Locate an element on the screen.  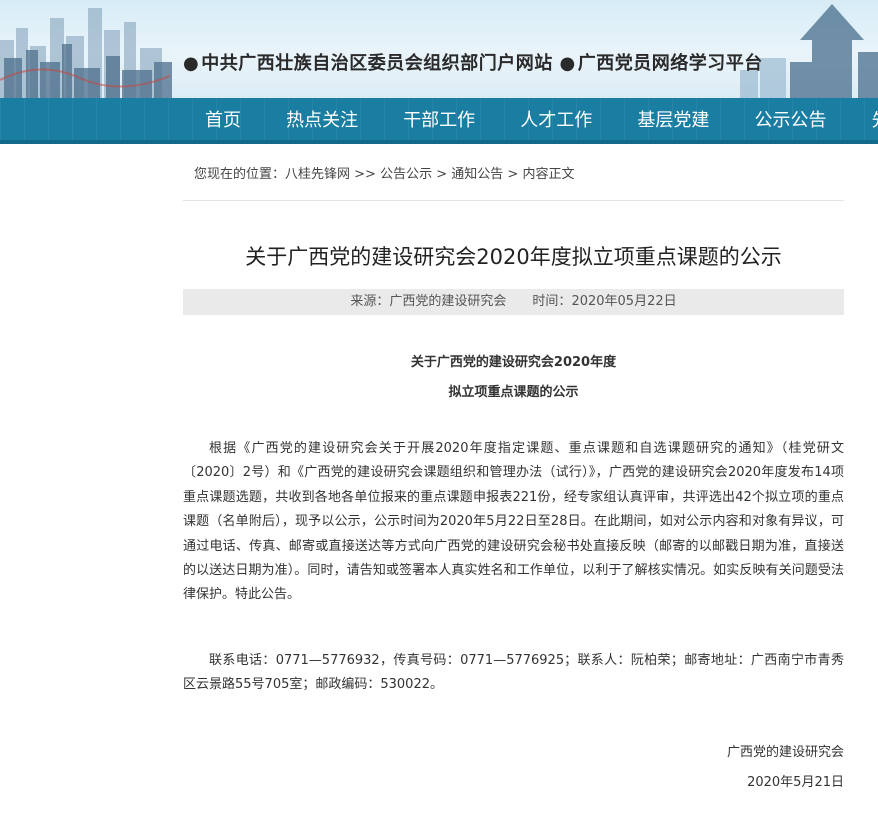
breadcrumb: 您现在的位置：八桂先锋网 >> 公告公示 > 通知公告 > 内容正文 is located at coordinates (384, 172).